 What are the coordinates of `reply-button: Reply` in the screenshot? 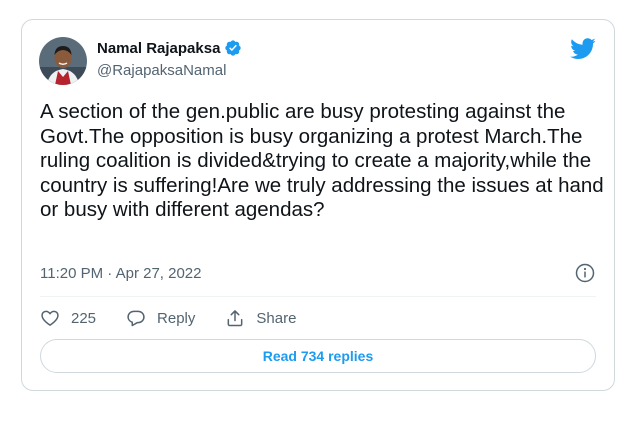 It's located at (160, 318).